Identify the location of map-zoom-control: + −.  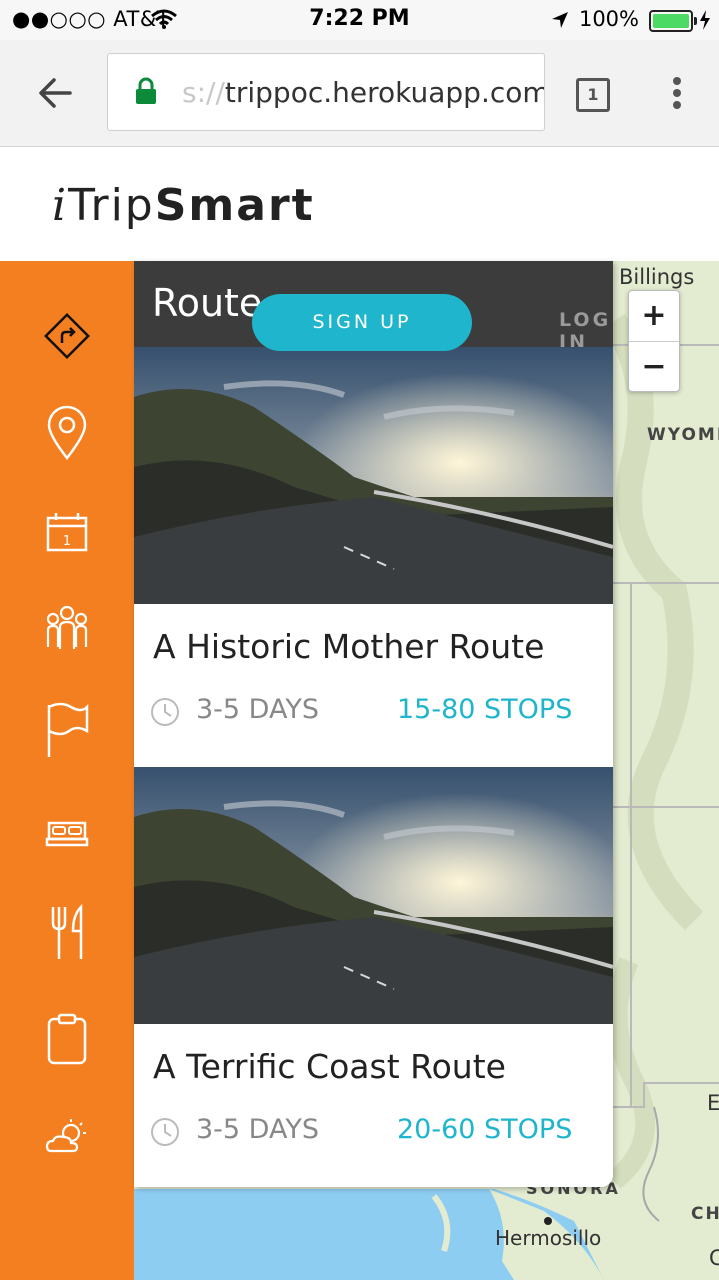
(654, 341).